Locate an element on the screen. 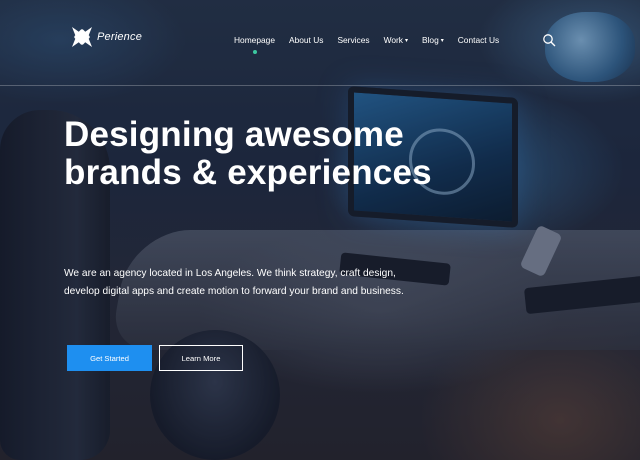 The width and height of the screenshot is (640, 460). nav-item-services: Services is located at coordinates (353, 40).